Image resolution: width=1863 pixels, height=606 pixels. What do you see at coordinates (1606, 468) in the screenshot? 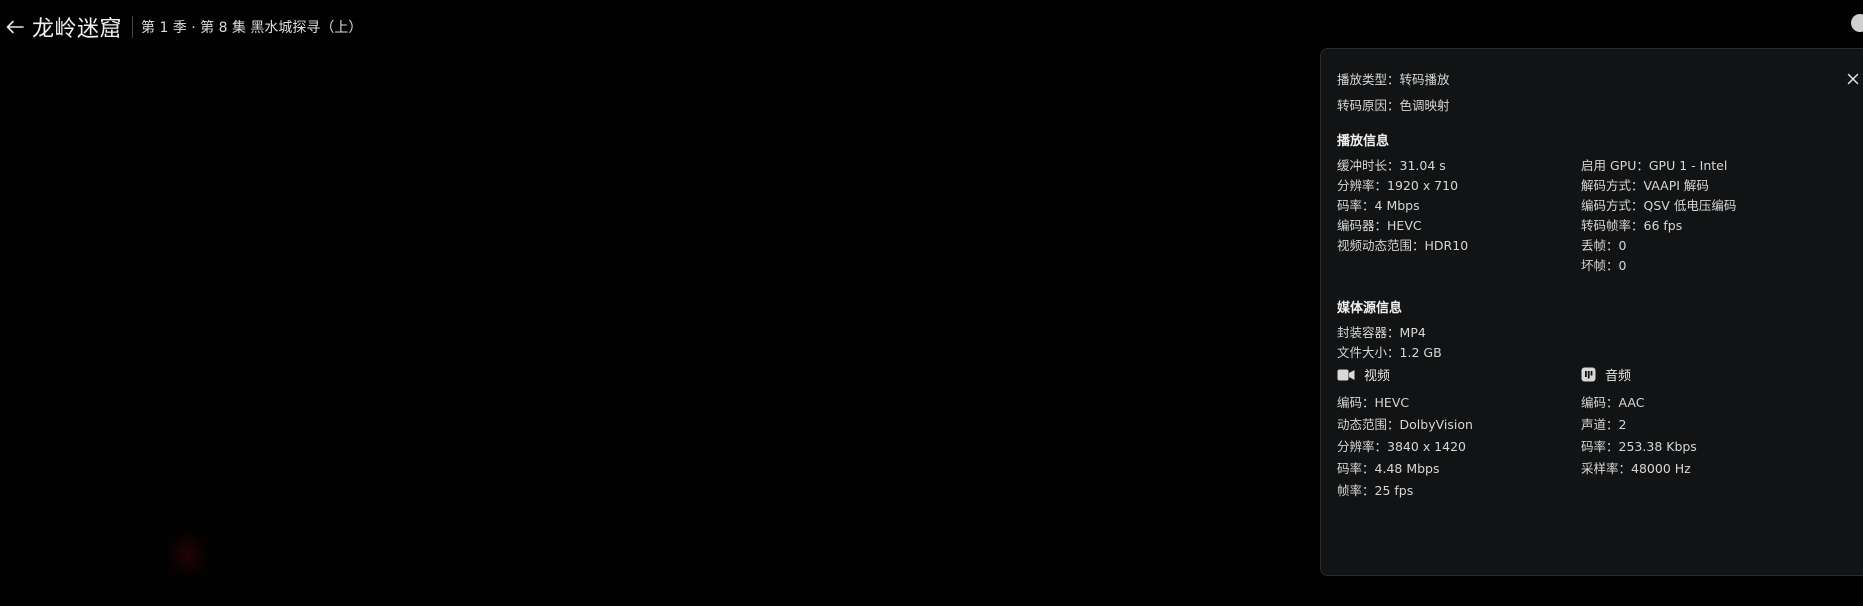
I see `kv-key: 采样率` at bounding box center [1606, 468].